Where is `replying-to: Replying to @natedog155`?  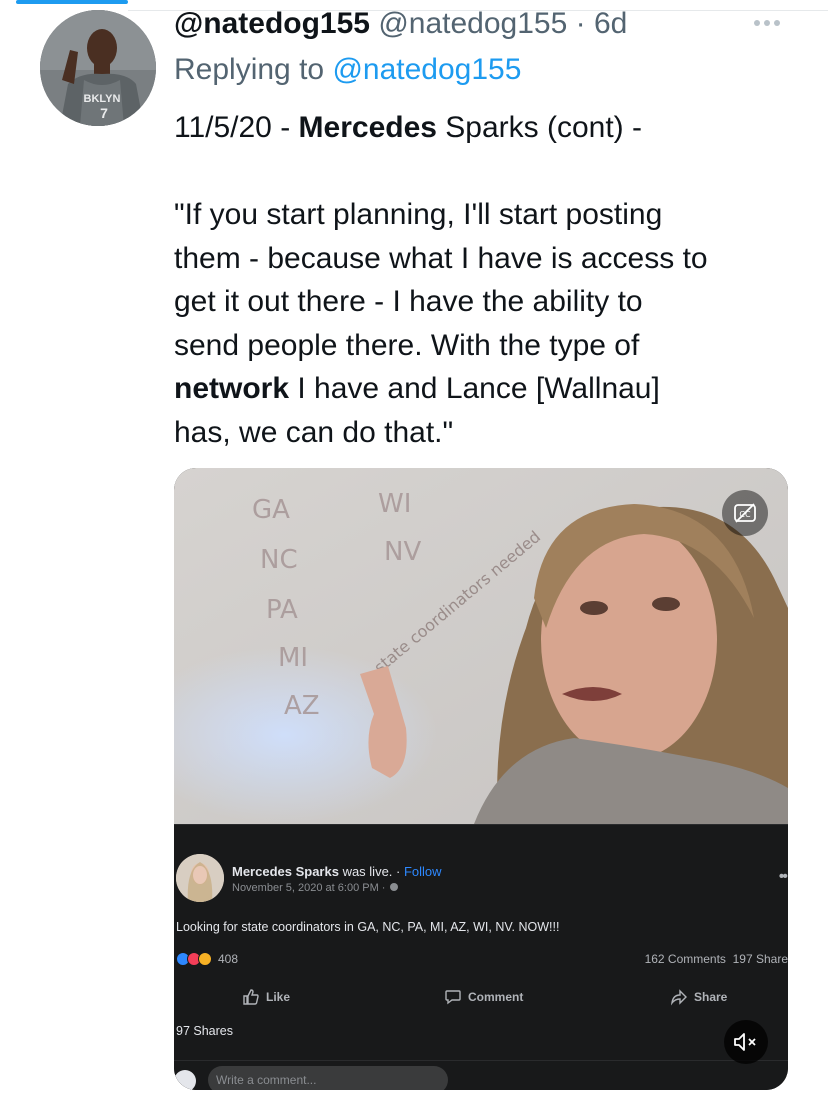
replying-to: Replying to @natedog155 is located at coordinates (347, 70).